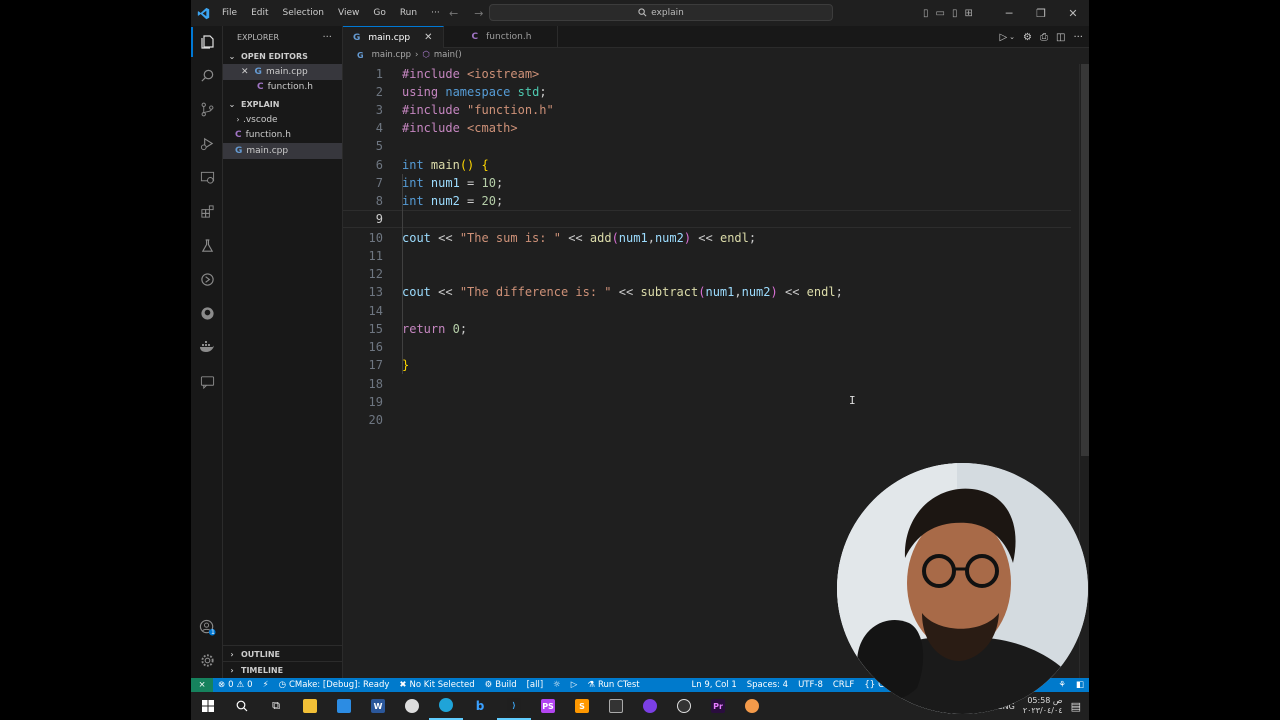 This screenshot has width=1280, height=720. What do you see at coordinates (207, 279) in the screenshot?
I see `cmake-icon` at bounding box center [207, 279].